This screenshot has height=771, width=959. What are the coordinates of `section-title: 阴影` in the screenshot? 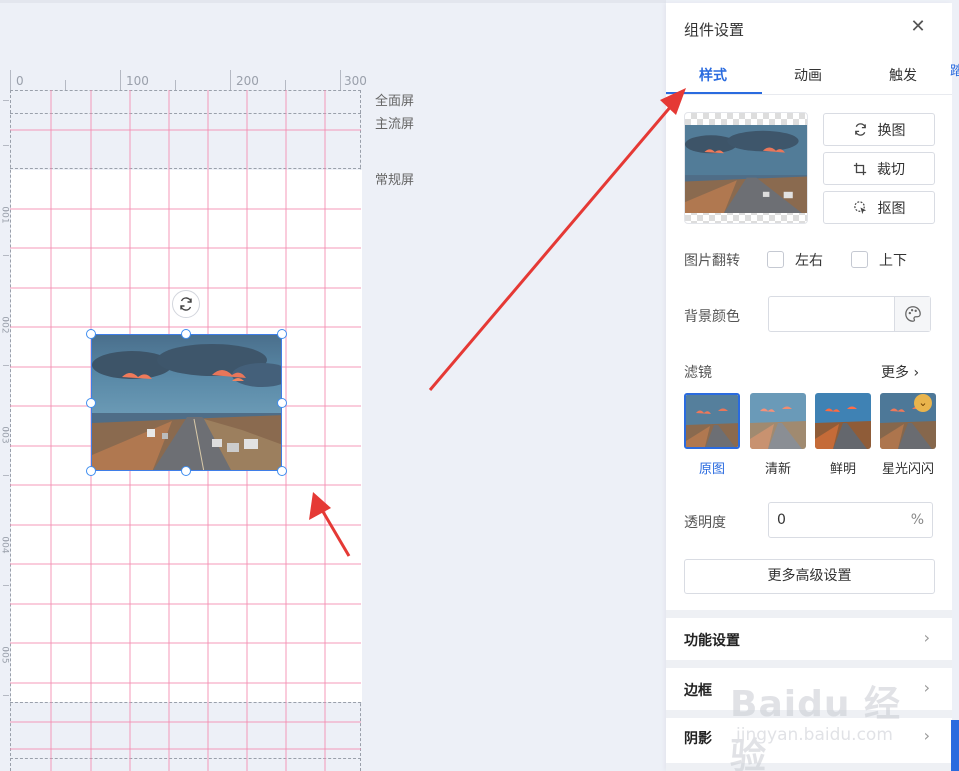 It's located at (698, 739).